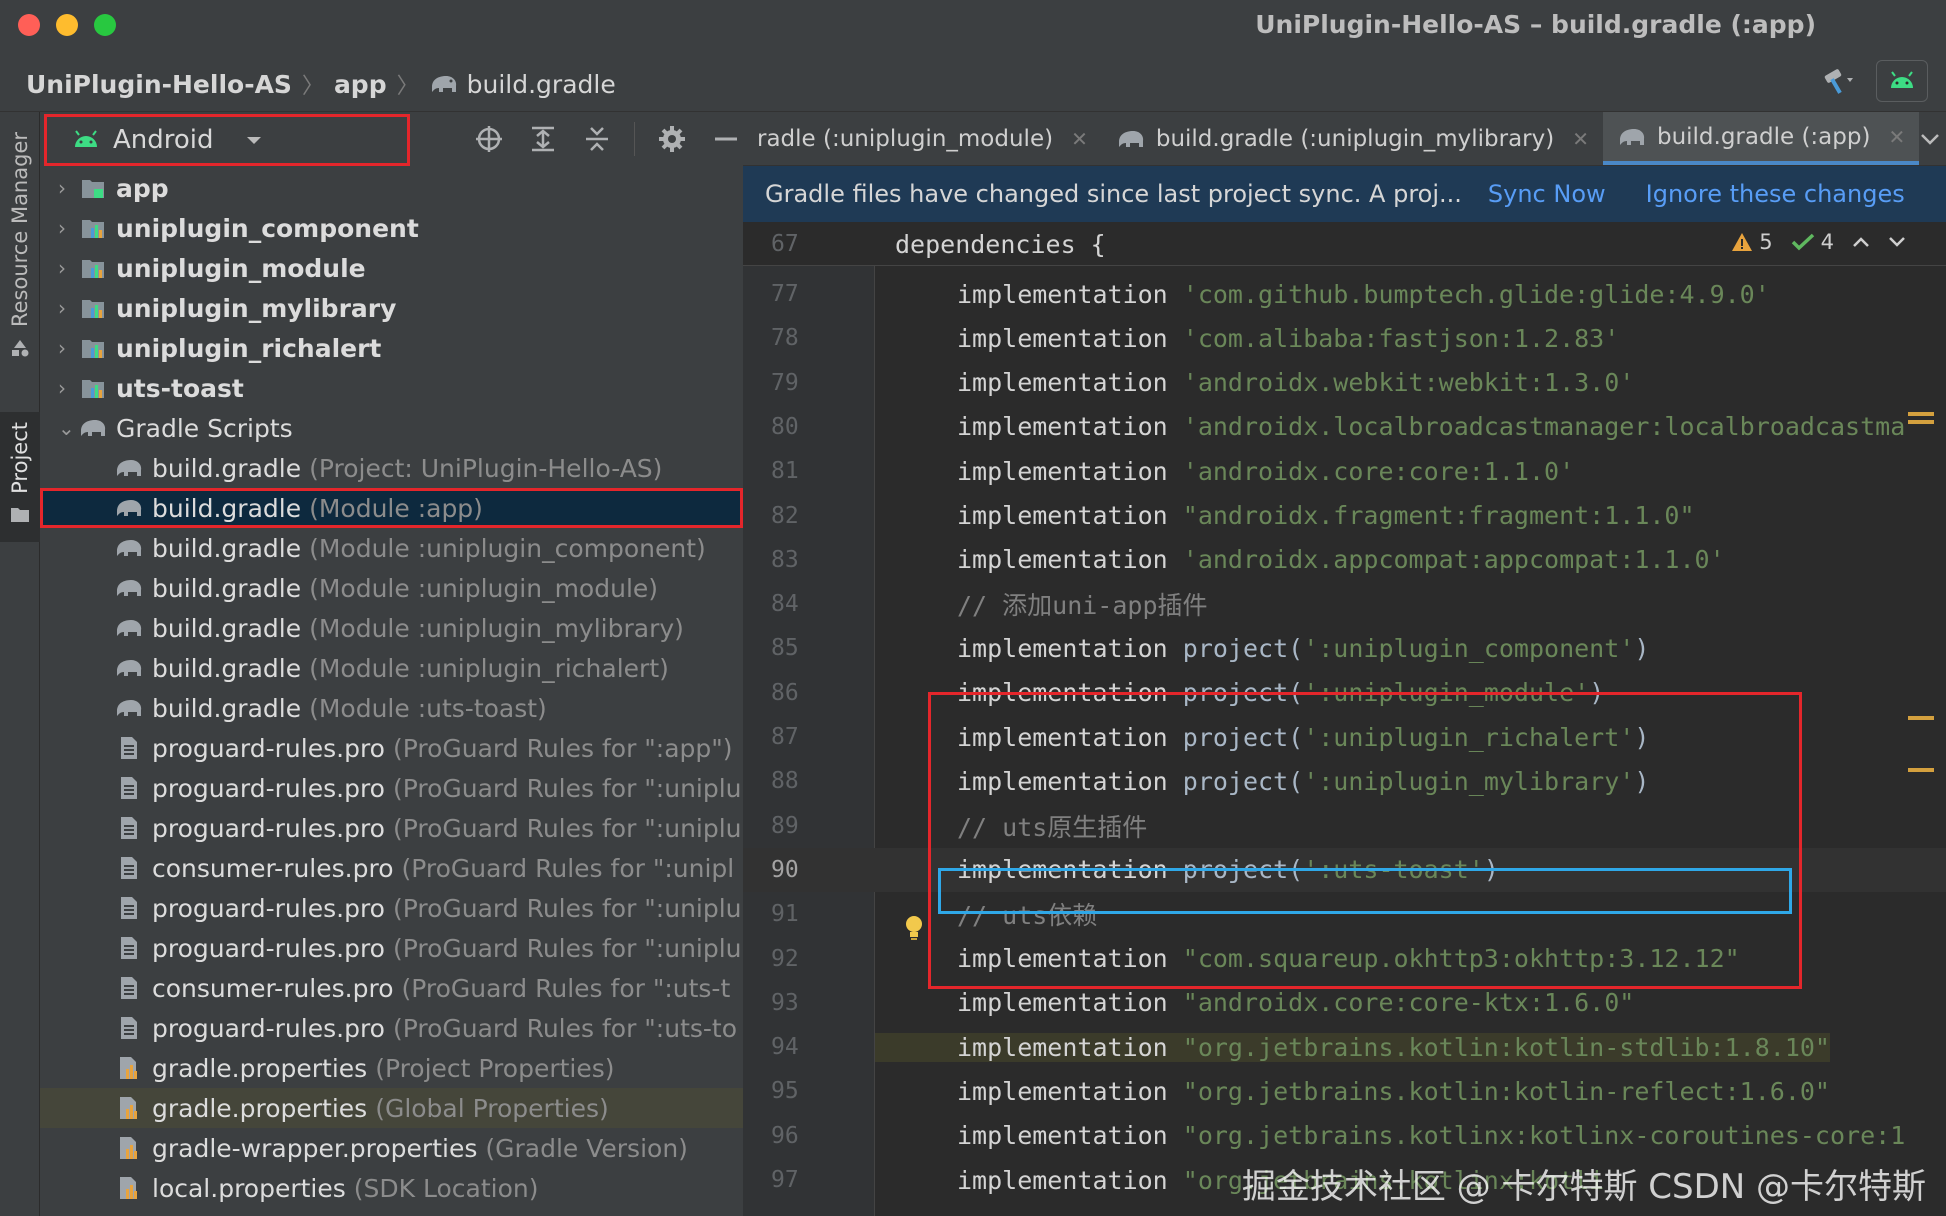  Describe the element at coordinates (256, 308) in the screenshot. I see `tree-item-label: uniplugin_mylibrary` at that location.